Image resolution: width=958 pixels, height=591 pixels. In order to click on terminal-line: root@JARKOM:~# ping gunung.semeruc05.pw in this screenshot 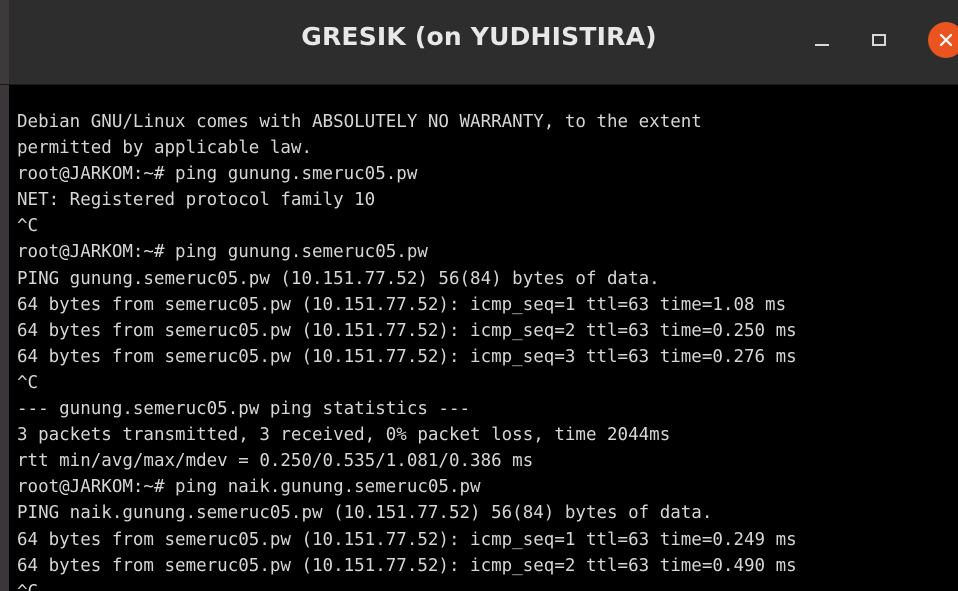, I will do `click(222, 252)`.